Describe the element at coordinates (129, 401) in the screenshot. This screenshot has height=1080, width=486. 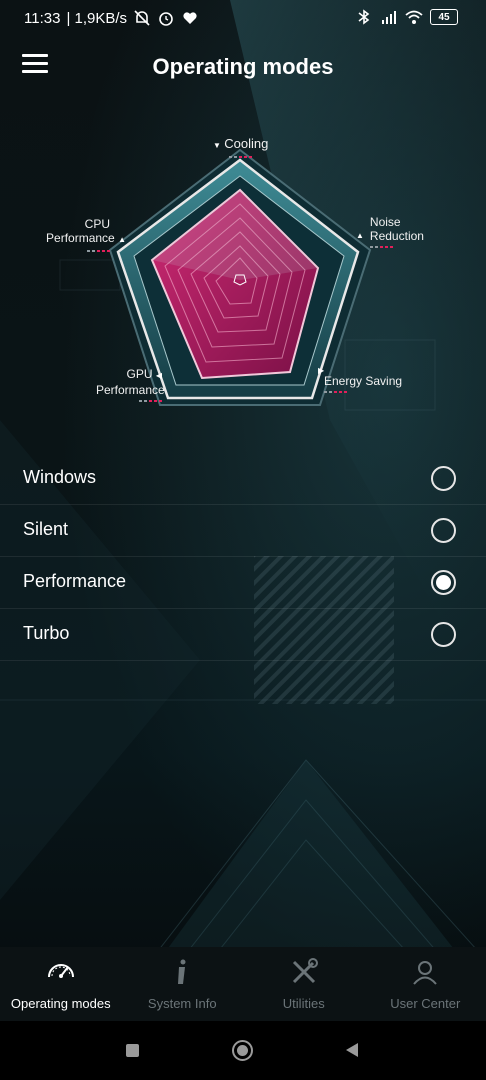
I see `gpu-level-dots` at that location.